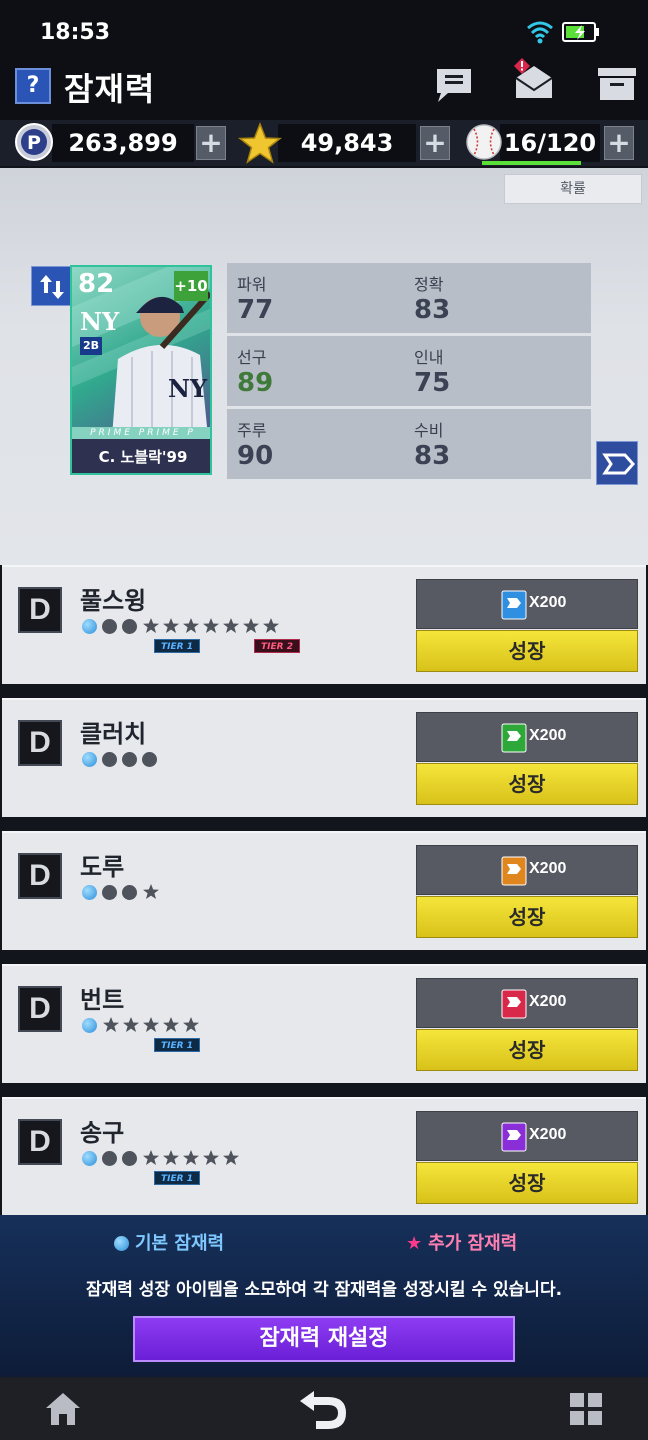  Describe the element at coordinates (252, 357) in the screenshot. I see `stat-label: 선구` at that location.